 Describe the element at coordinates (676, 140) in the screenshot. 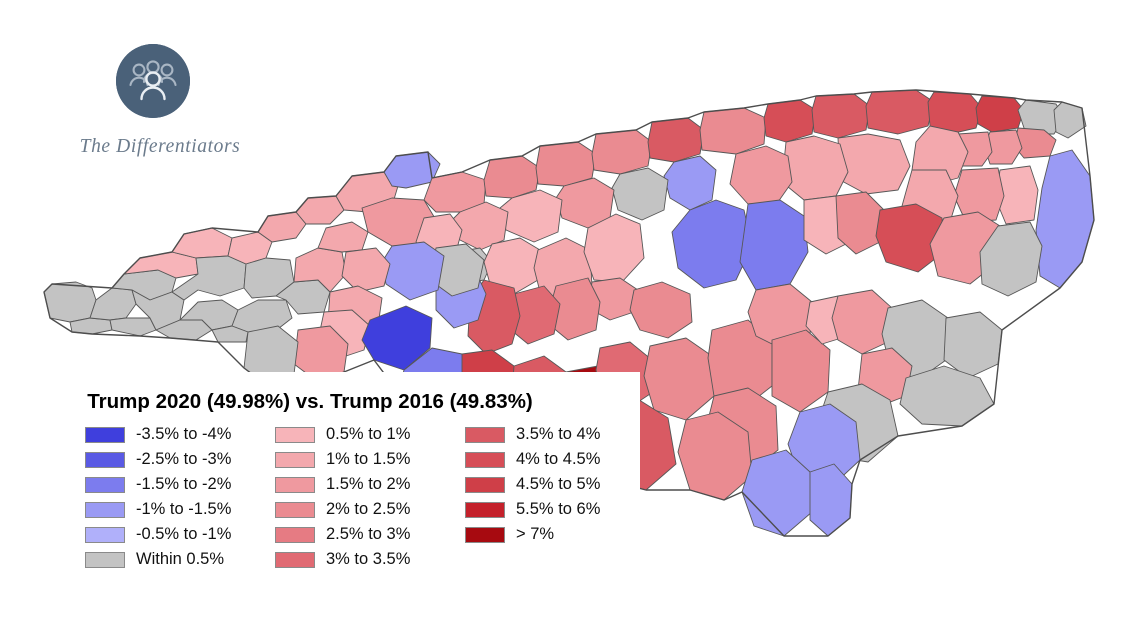

I see `county-person` at that location.